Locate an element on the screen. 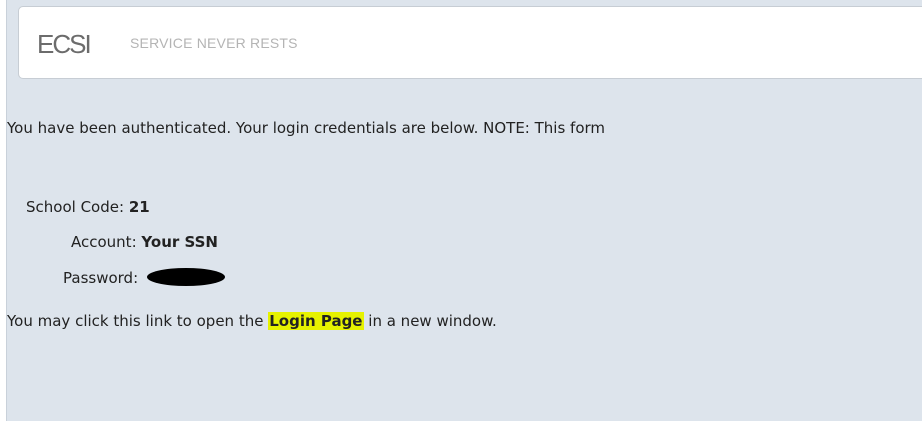 The height and width of the screenshot is (423, 922). account-value: Your SSN is located at coordinates (179, 242).